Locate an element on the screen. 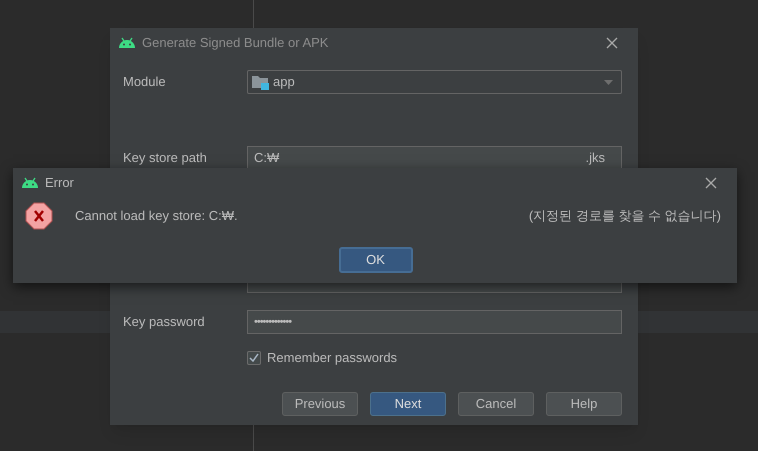  dialog-button: Next is located at coordinates (408, 404).